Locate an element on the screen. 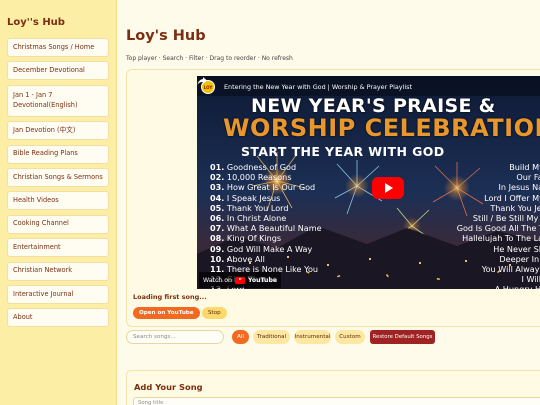  tracklist-item: Hallelujah To The Lam is located at coordinates (501, 238).